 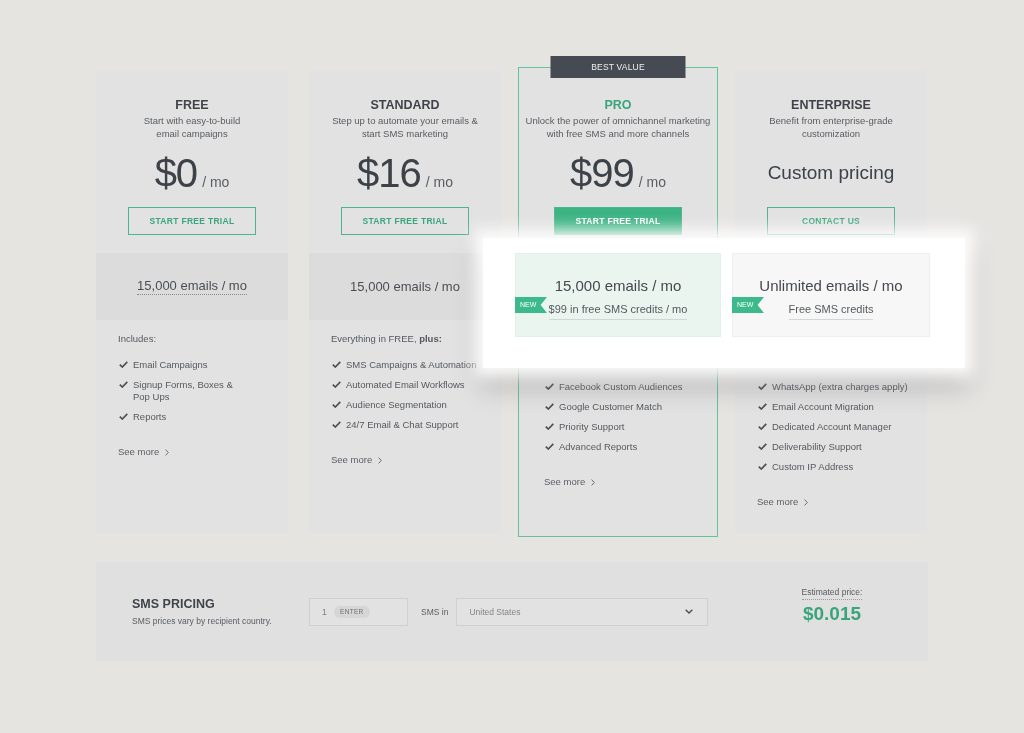 I want to click on country-select: United States, so click(x=582, y=611).